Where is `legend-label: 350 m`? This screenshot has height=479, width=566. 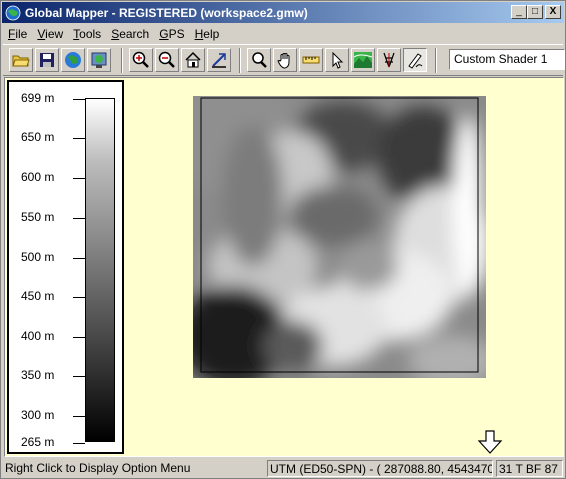
legend-label: 350 m is located at coordinates (38, 375).